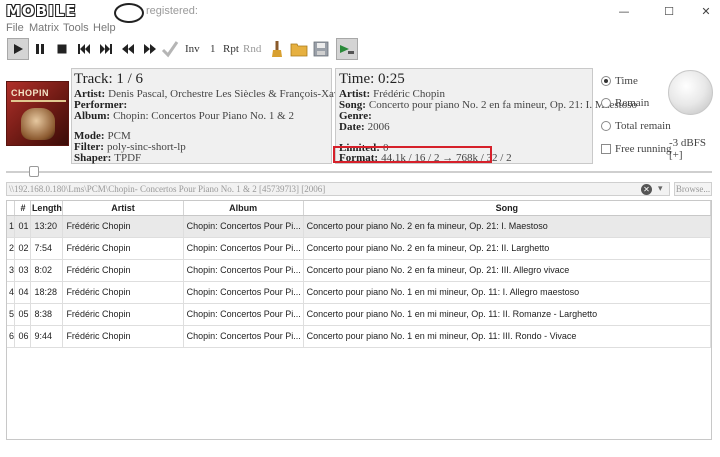 This screenshot has height=457, width=720. What do you see at coordinates (624, 12) in the screenshot?
I see `minimize-button: —` at bounding box center [624, 12].